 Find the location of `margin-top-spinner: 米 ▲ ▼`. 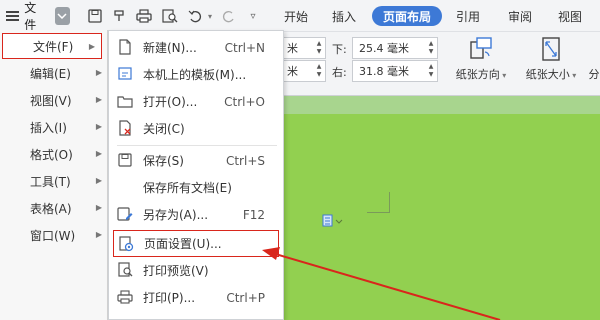

margin-top-spinner: 米 ▲ ▼ is located at coordinates (303, 48).